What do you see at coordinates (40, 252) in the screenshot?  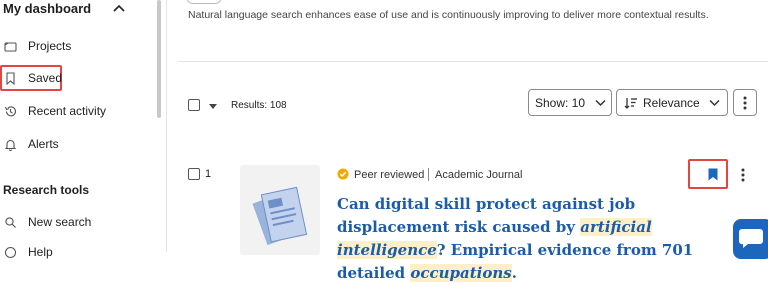 I see `sidebar-item-label: Help` at bounding box center [40, 252].